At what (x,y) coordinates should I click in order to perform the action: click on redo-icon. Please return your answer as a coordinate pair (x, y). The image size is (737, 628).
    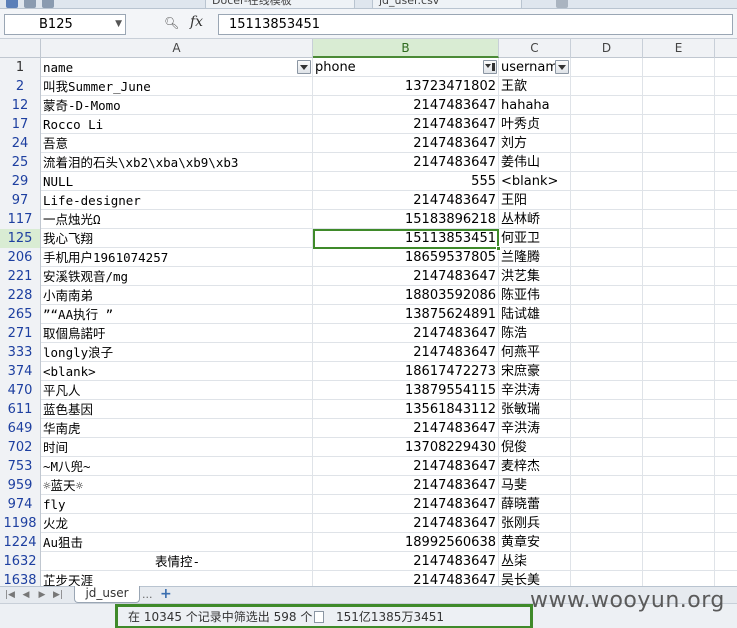
    Looking at the image, I should click on (48, 4).